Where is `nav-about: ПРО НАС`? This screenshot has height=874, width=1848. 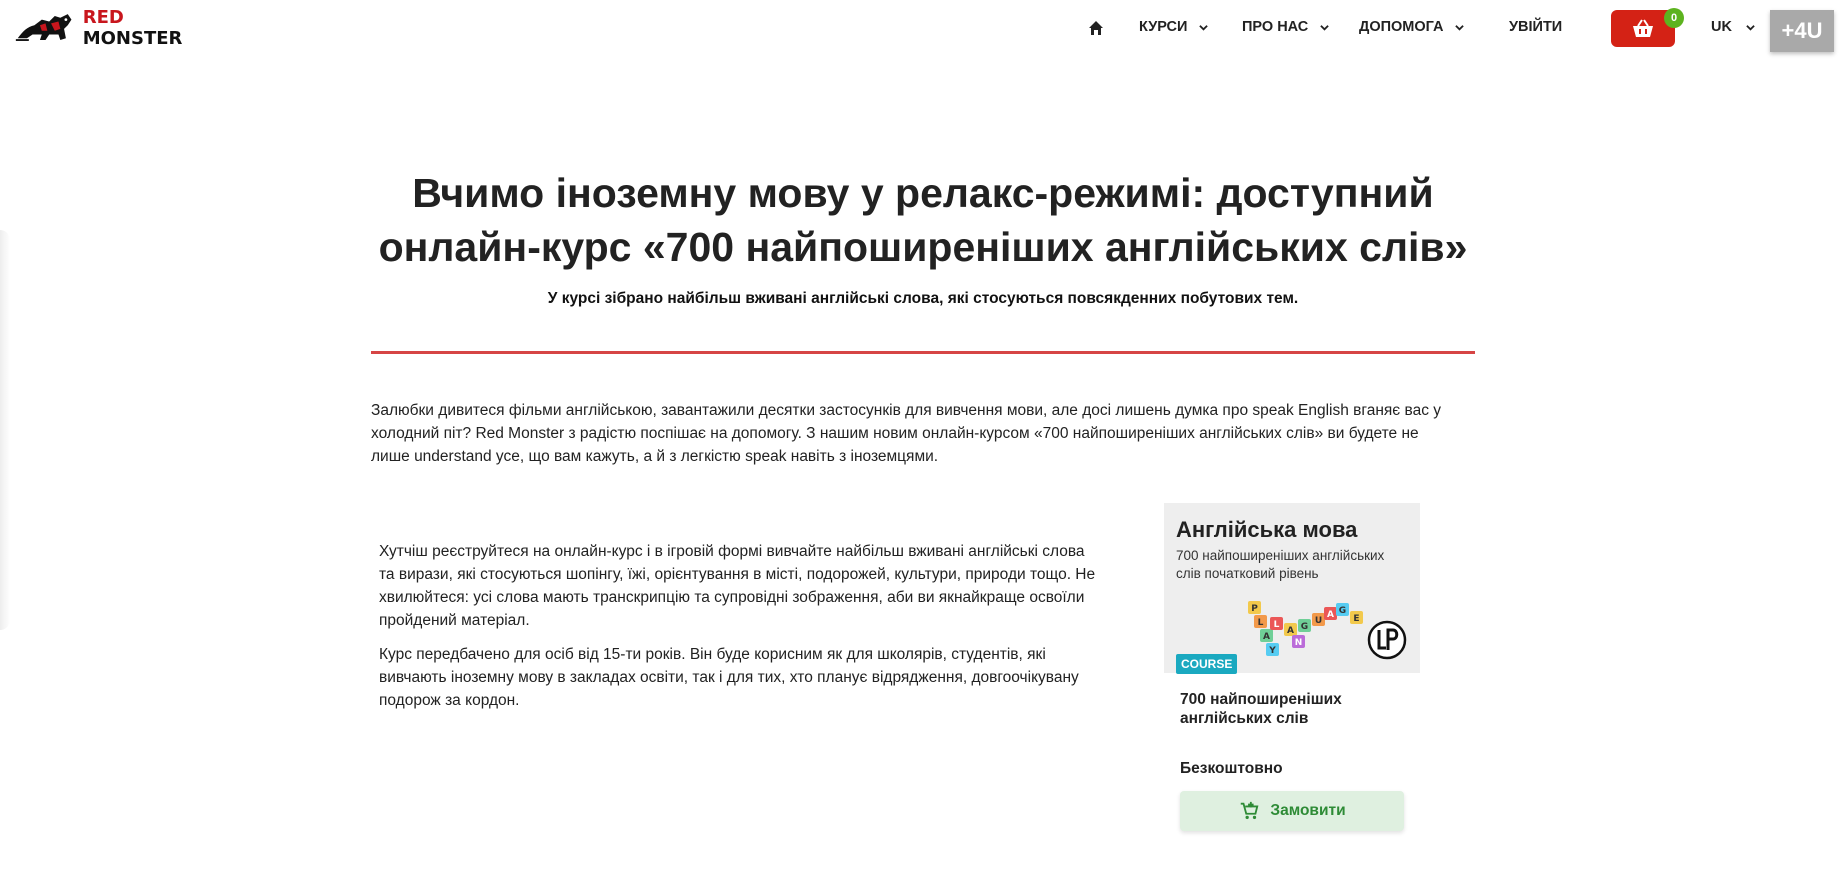 nav-about: ПРО НАС is located at coordinates (1286, 27).